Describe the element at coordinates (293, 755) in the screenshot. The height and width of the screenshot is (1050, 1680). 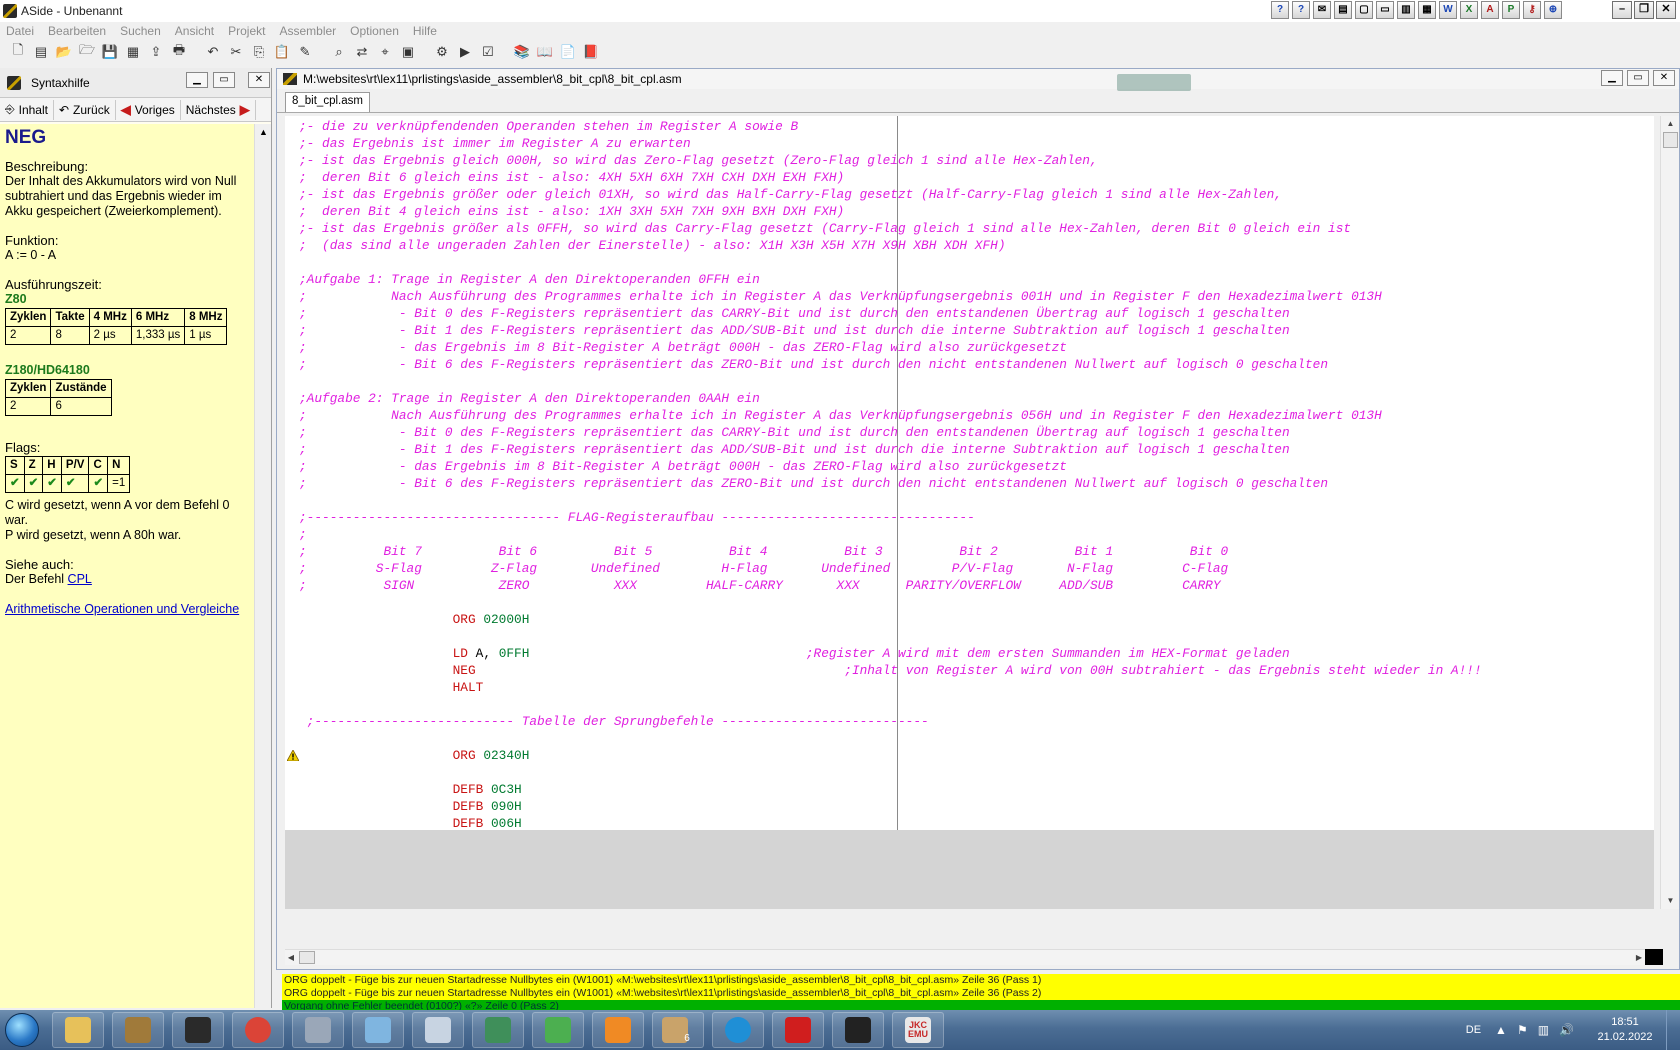
I see `warning-icon` at that location.